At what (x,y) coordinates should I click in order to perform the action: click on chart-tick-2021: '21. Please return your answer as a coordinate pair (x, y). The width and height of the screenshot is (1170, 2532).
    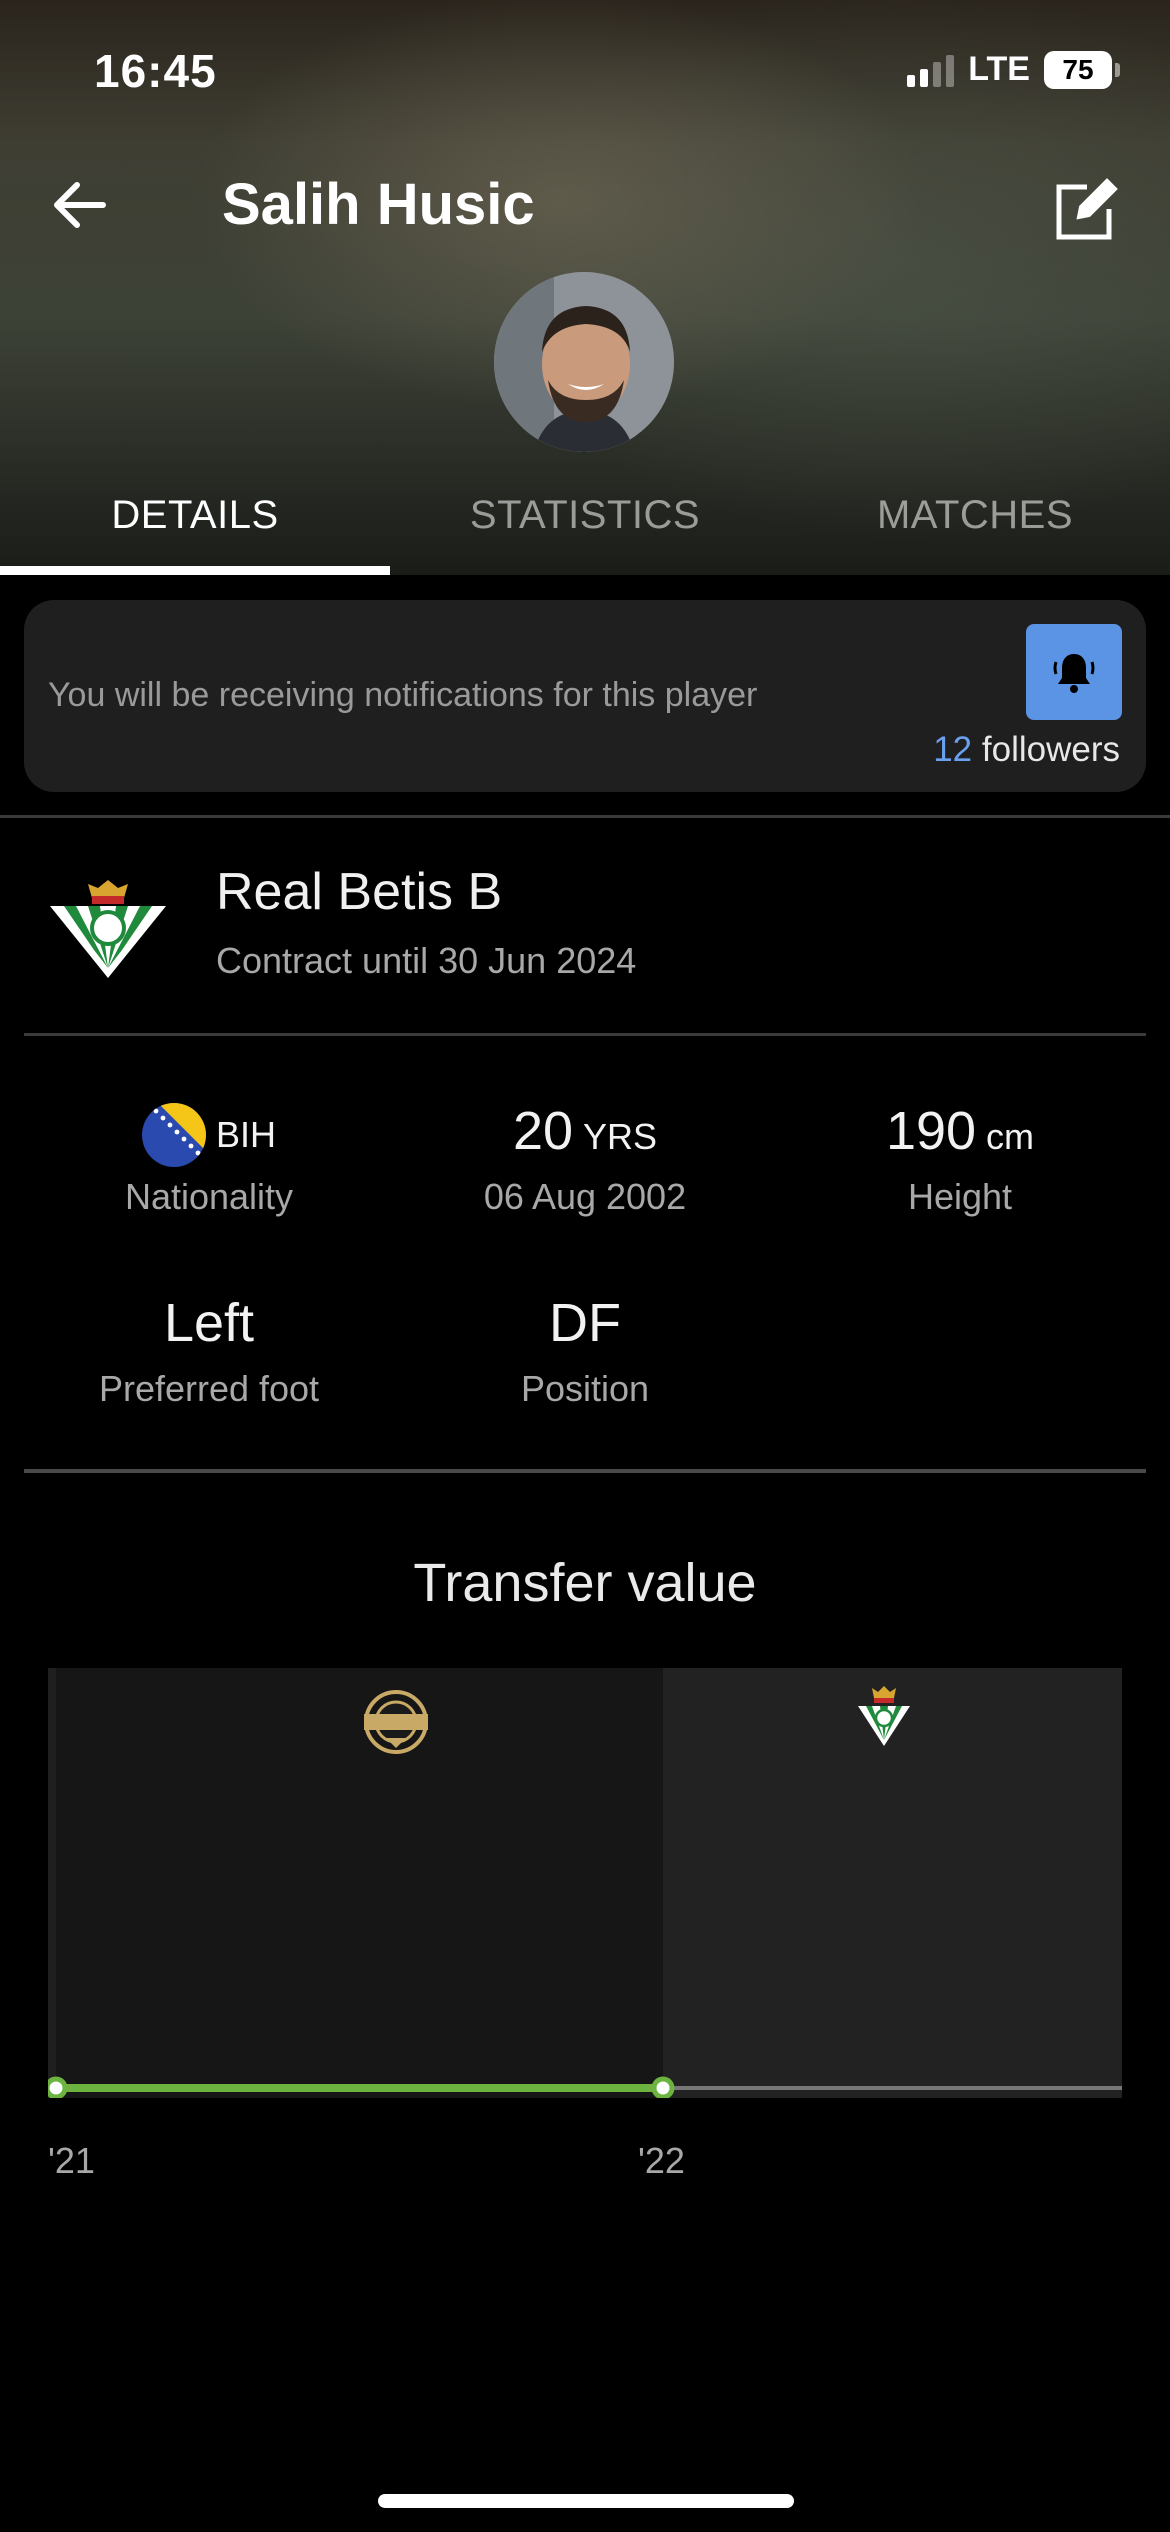
    Looking at the image, I should click on (71, 2160).